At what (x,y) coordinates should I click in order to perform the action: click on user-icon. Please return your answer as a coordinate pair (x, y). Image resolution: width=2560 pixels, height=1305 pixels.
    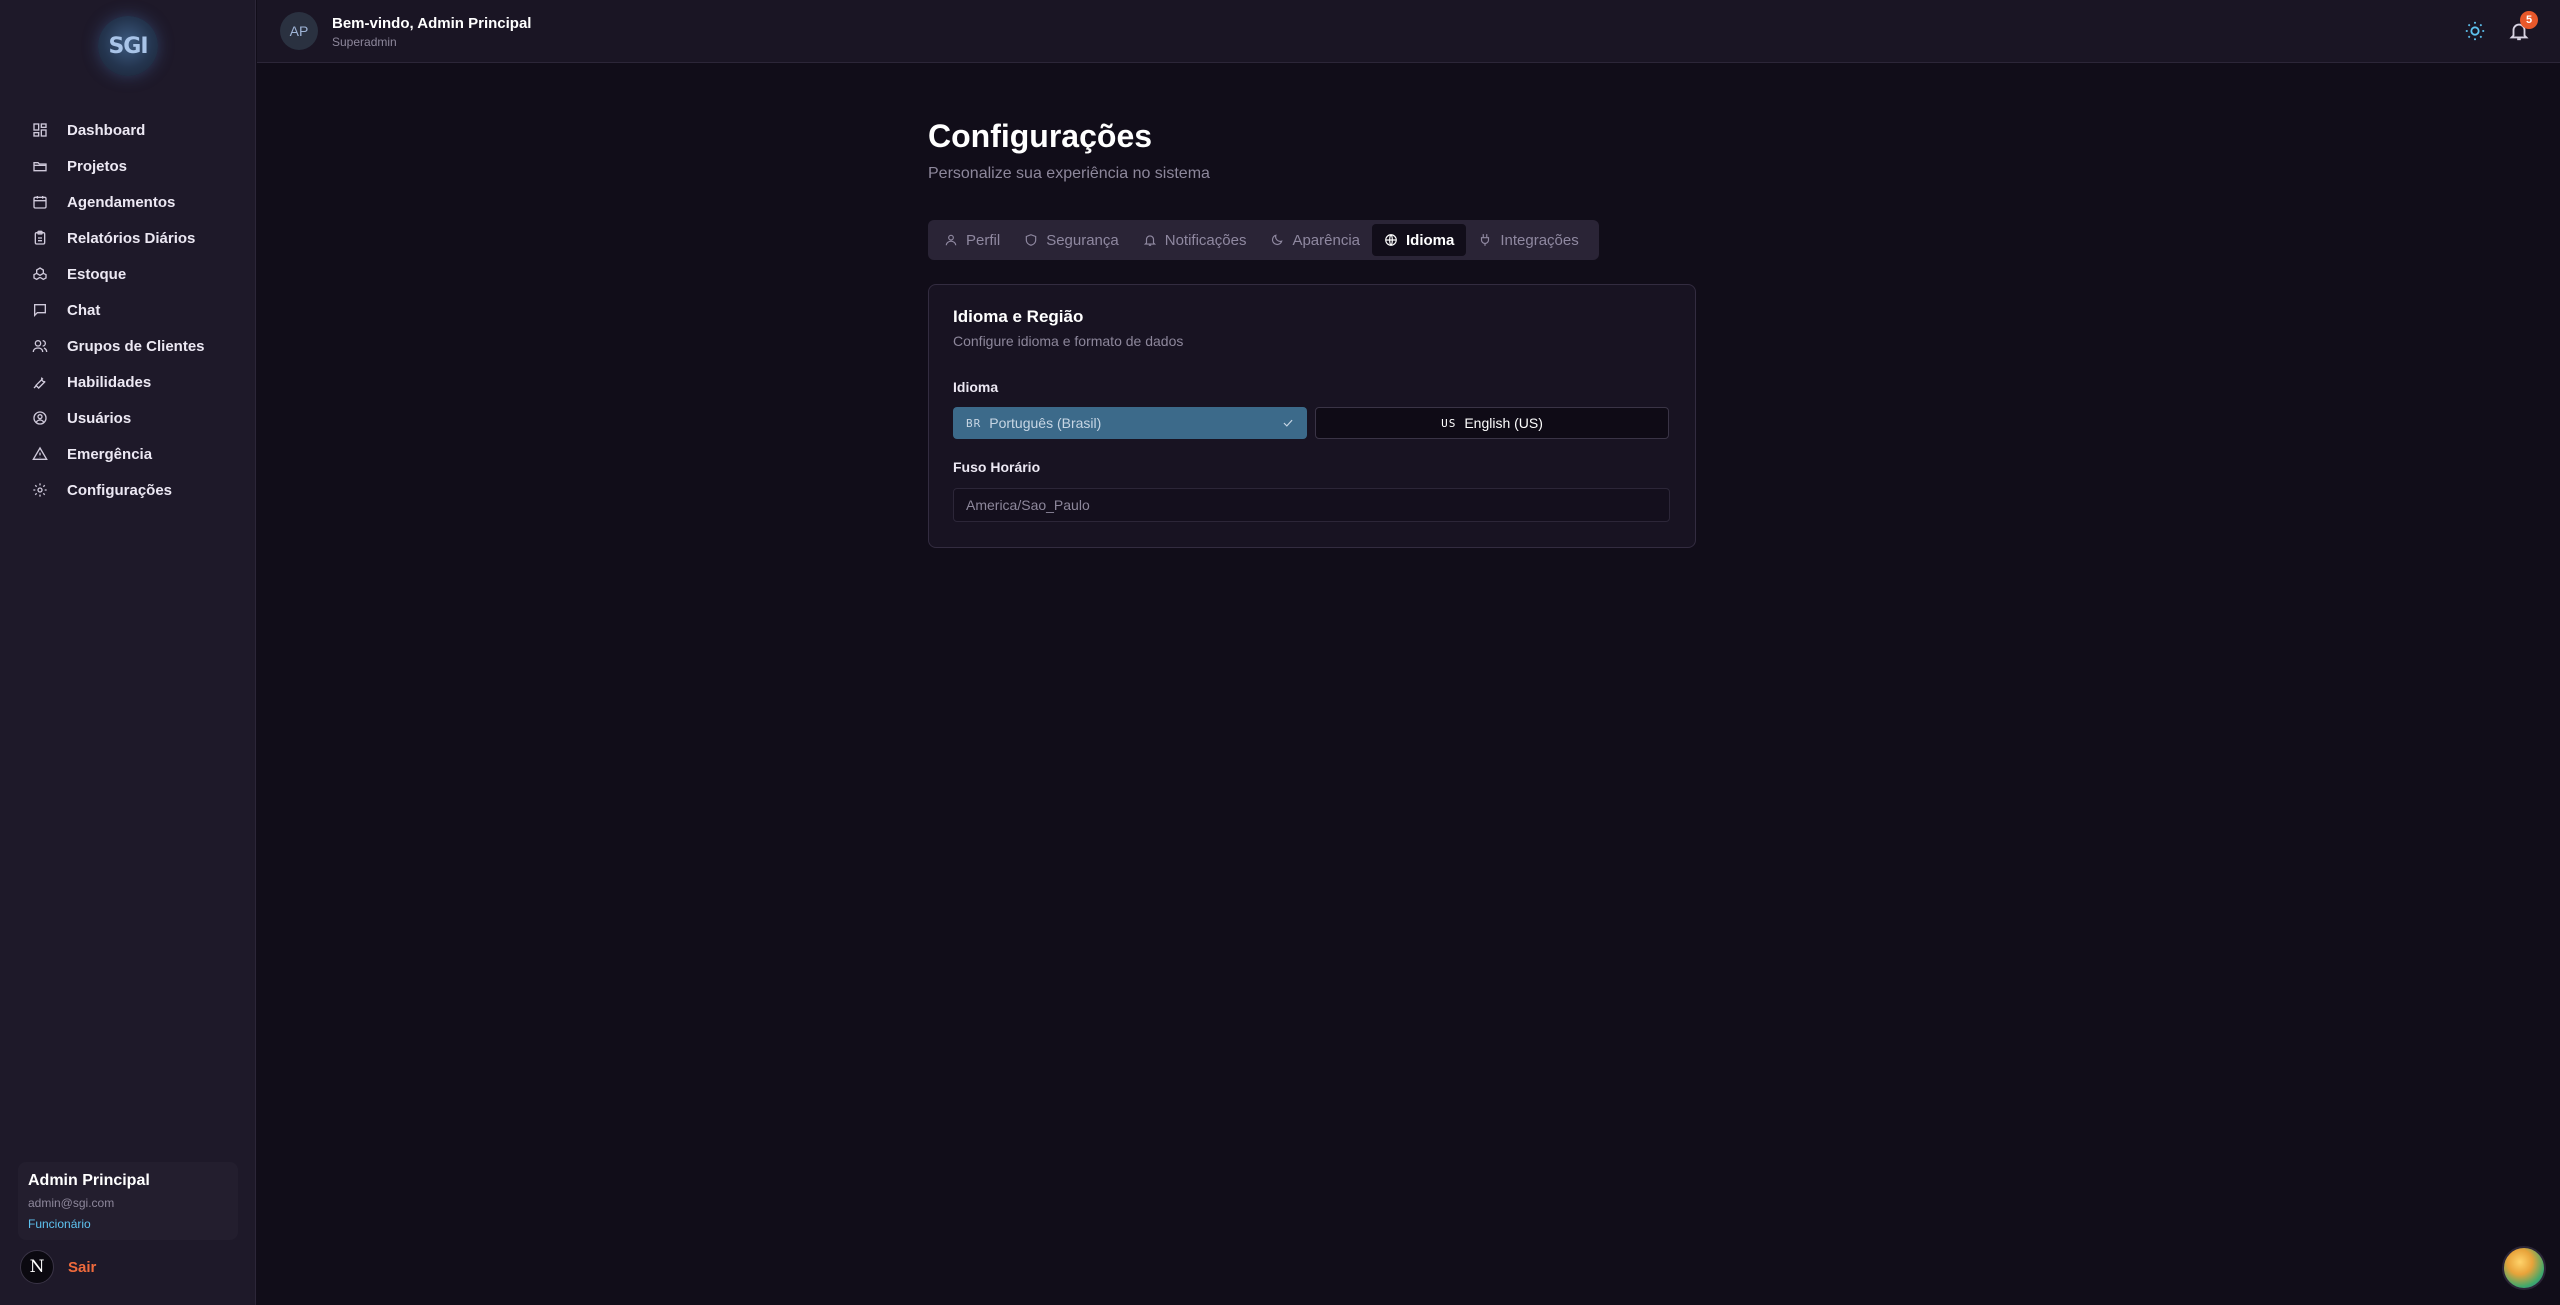
    Looking at the image, I should click on (951, 240).